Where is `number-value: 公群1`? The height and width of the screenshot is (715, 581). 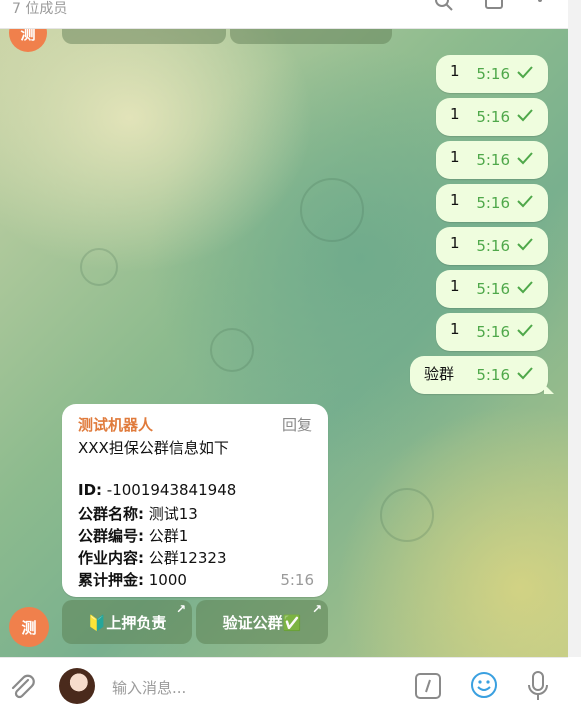 number-value: 公群1 is located at coordinates (166, 536).